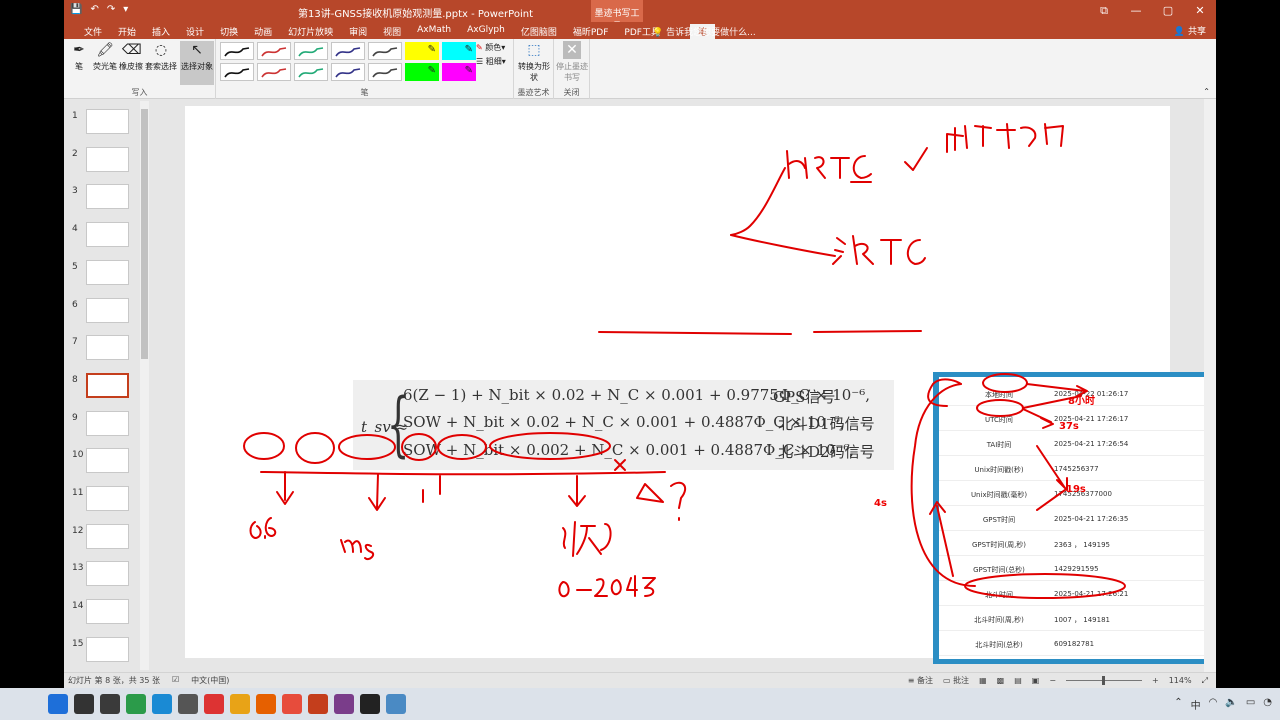 Image resolution: width=1280 pixels, height=720 pixels. I want to click on ribbon-display-icon: ⧉, so click(1104, 11).